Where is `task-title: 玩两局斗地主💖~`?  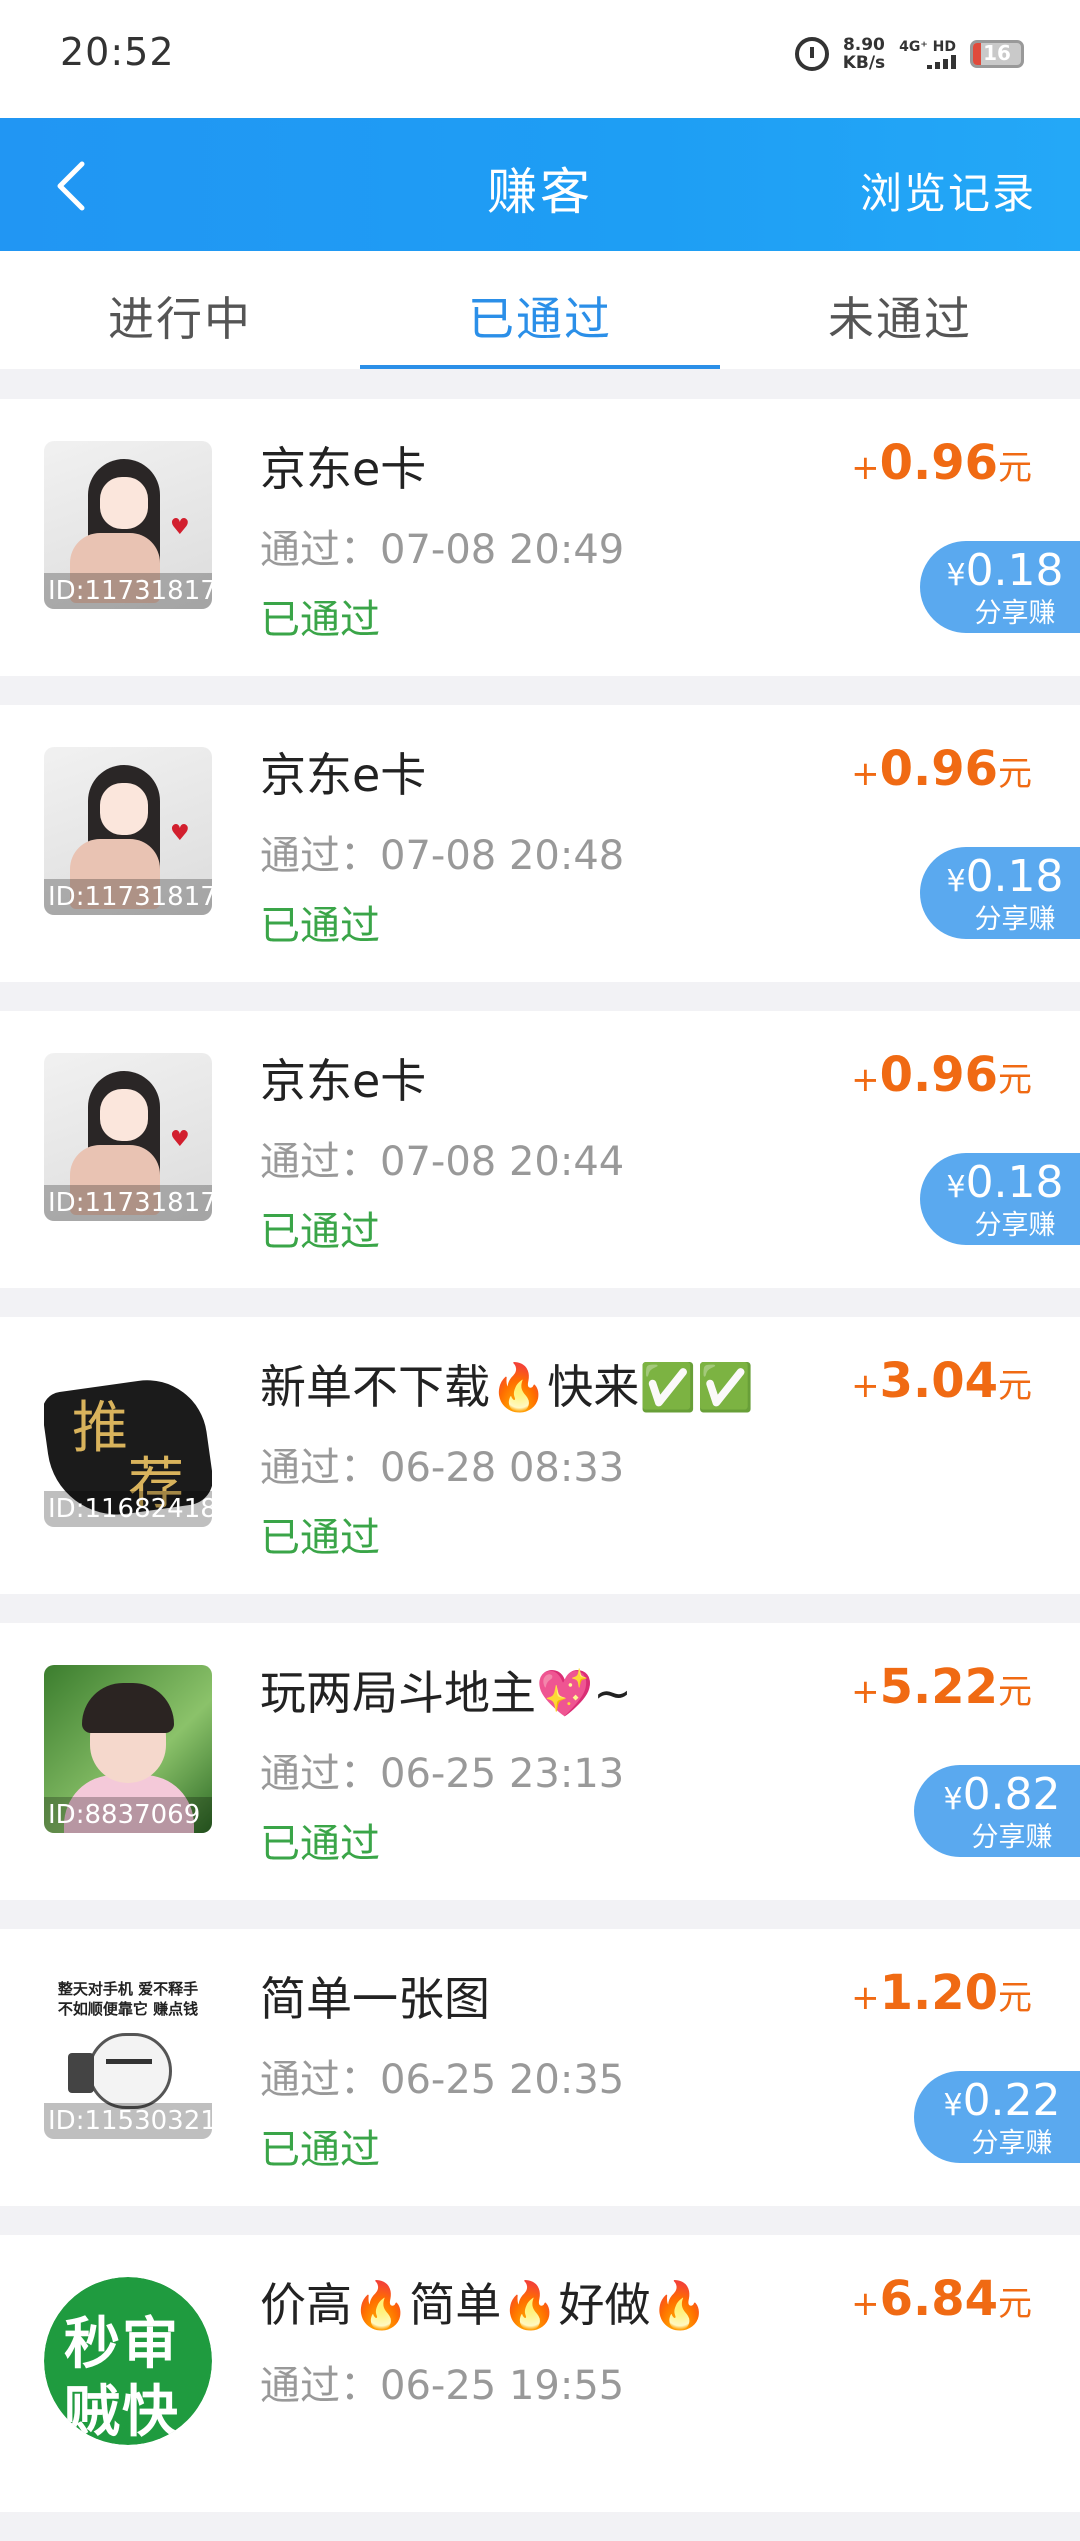
task-title: 玩两局斗地主💖~ is located at coordinates (446, 1693).